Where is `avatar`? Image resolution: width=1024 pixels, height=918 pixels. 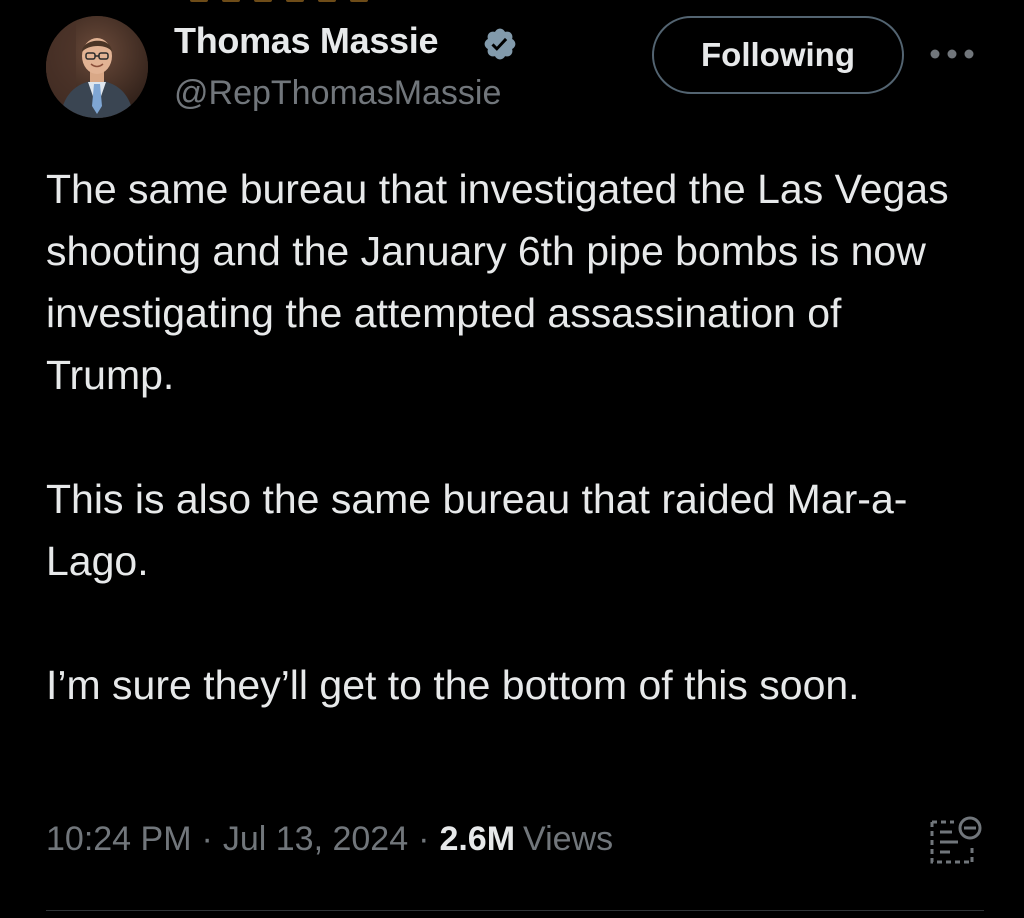 avatar is located at coordinates (97, 67).